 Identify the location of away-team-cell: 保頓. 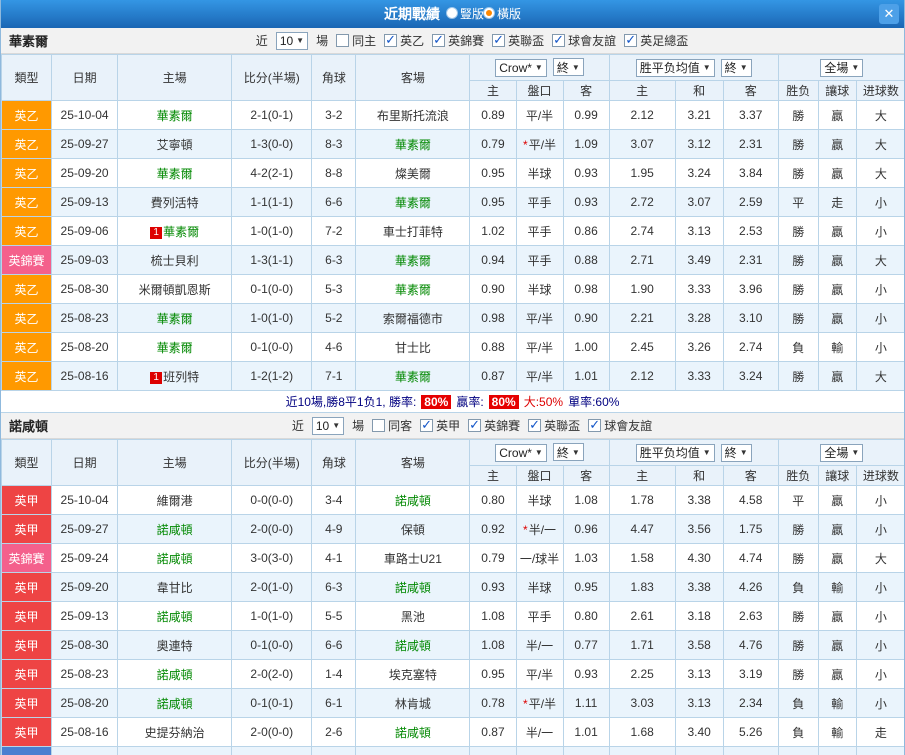
(413, 529).